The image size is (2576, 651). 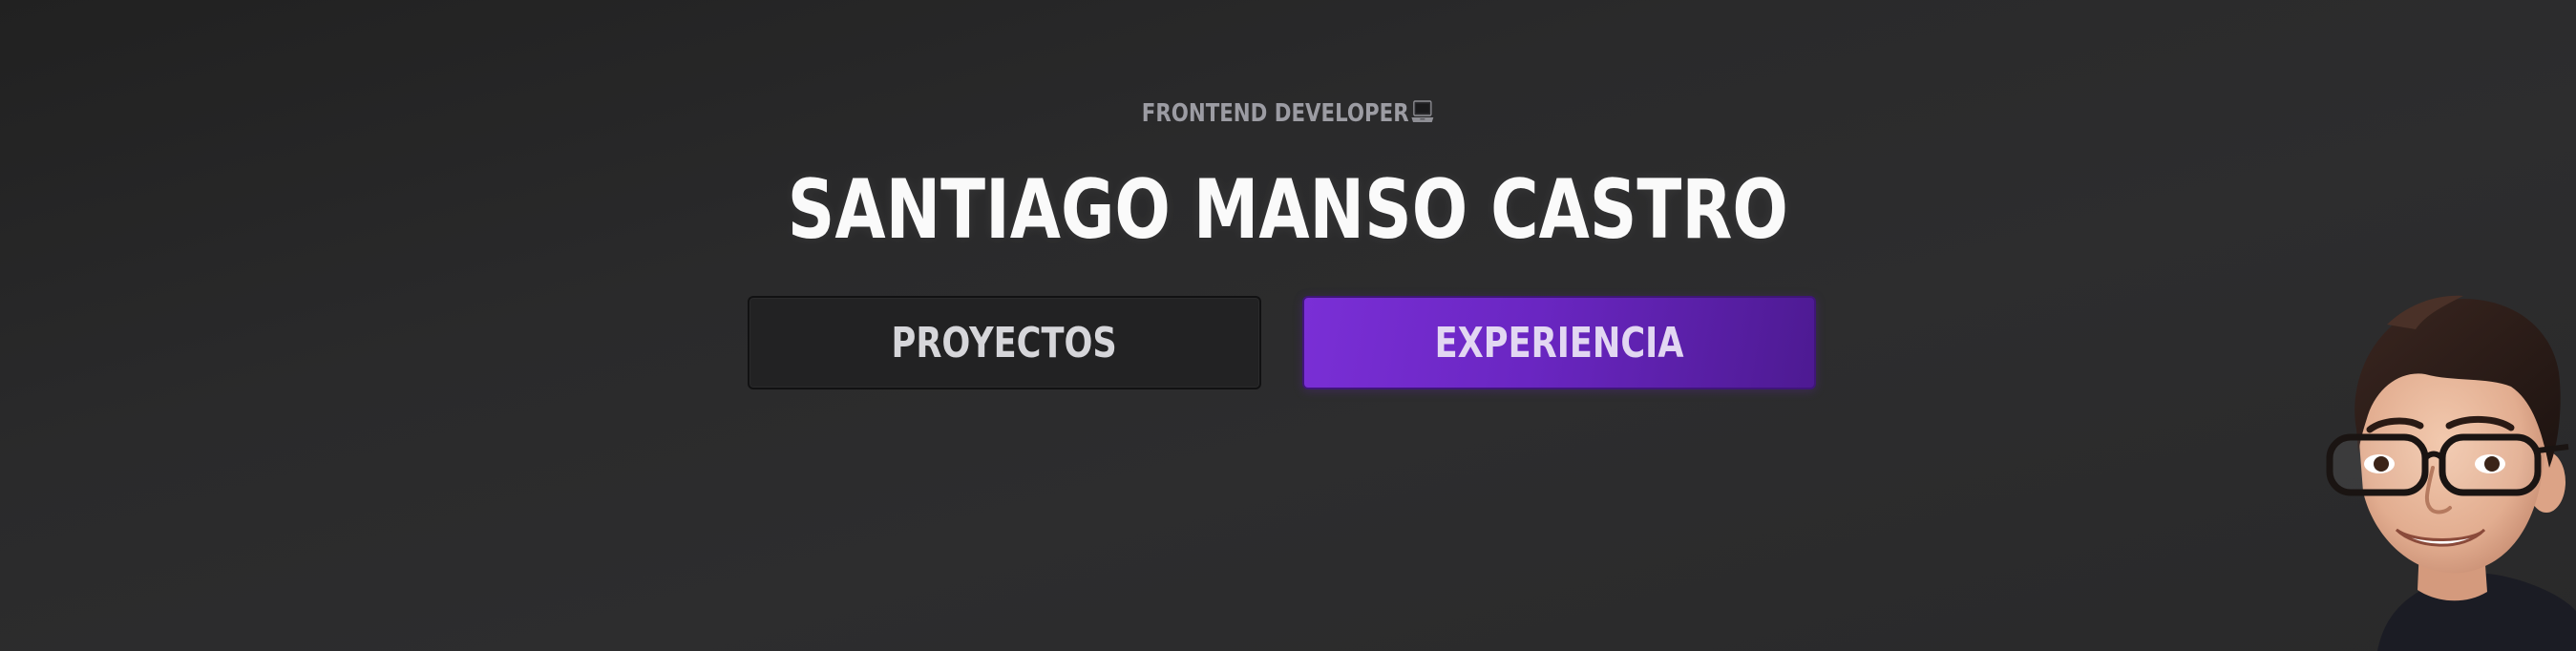 I want to click on job-title: FRONTEND DEVELOPER, so click(x=1288, y=114).